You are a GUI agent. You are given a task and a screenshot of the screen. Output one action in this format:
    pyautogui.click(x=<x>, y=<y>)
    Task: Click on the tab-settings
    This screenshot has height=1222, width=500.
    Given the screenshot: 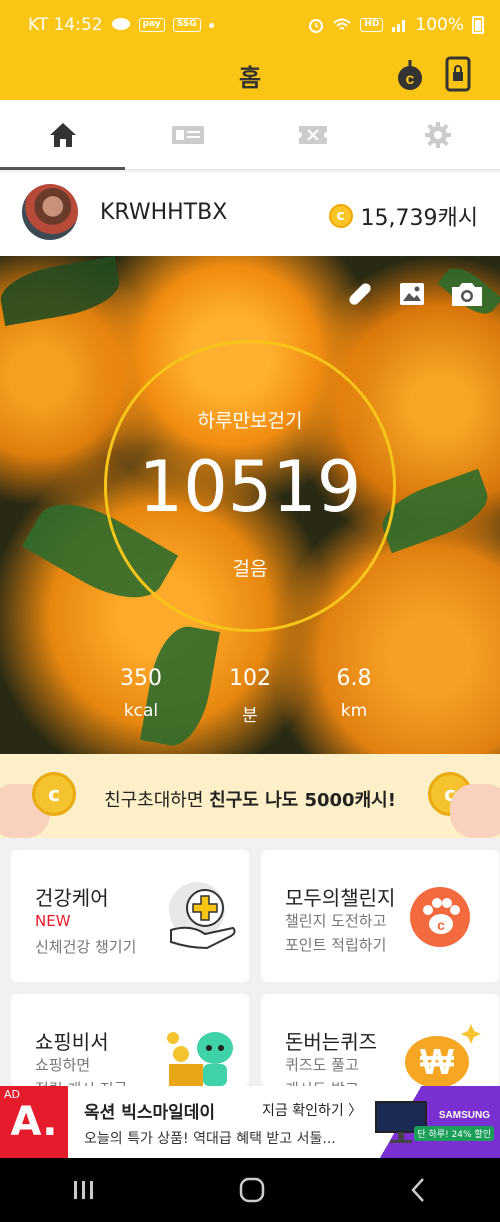 What is the action you would take?
    pyautogui.click(x=437, y=134)
    